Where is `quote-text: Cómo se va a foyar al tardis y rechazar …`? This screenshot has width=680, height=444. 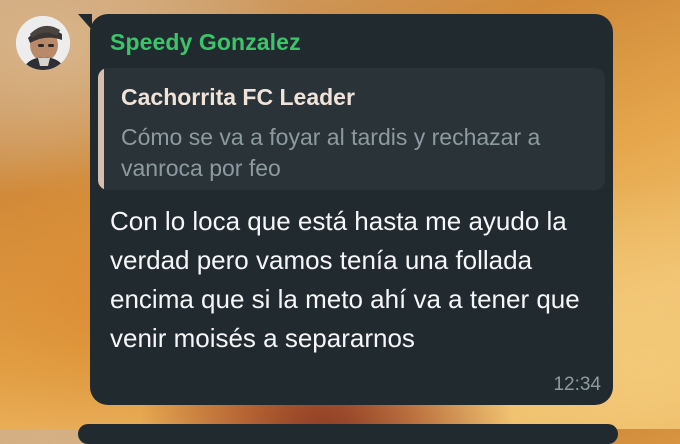 quote-text: Cómo se va a foyar al tardis y rechazar … is located at coordinates (331, 152).